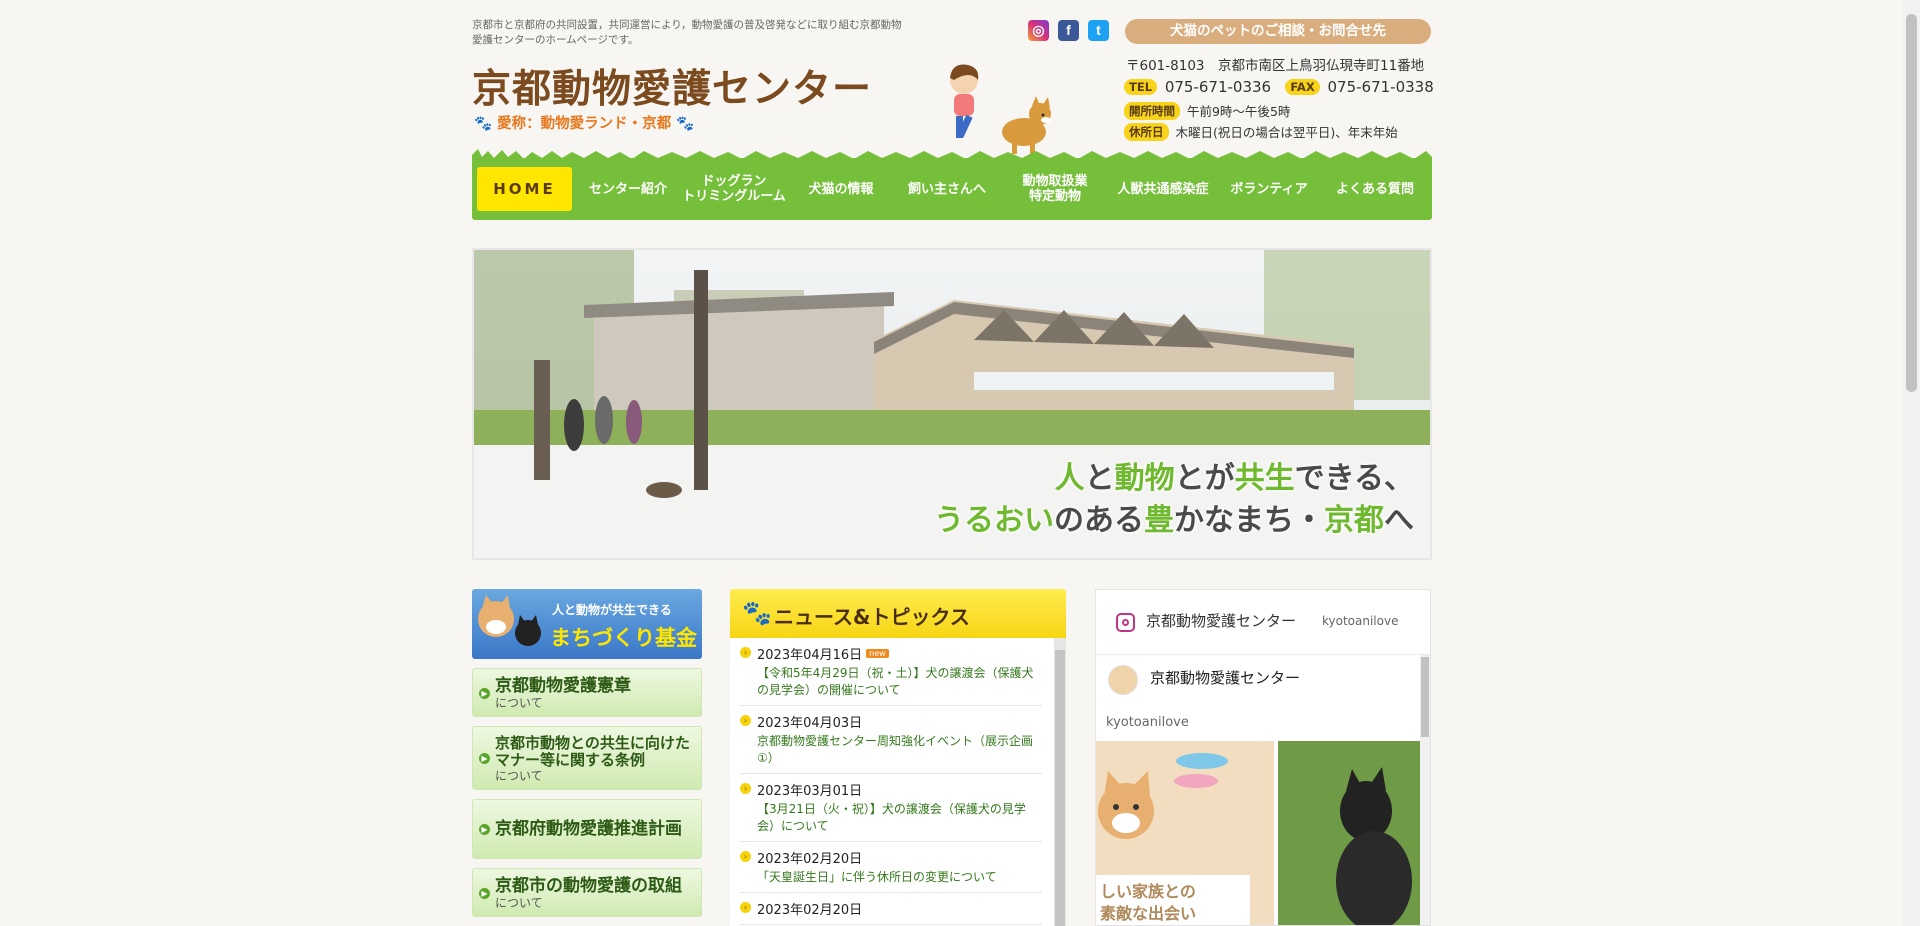 The height and width of the screenshot is (926, 1920). What do you see at coordinates (588, 886) in the screenshot?
I see `side-link-title: 京都市の動物愛護の取組` at bounding box center [588, 886].